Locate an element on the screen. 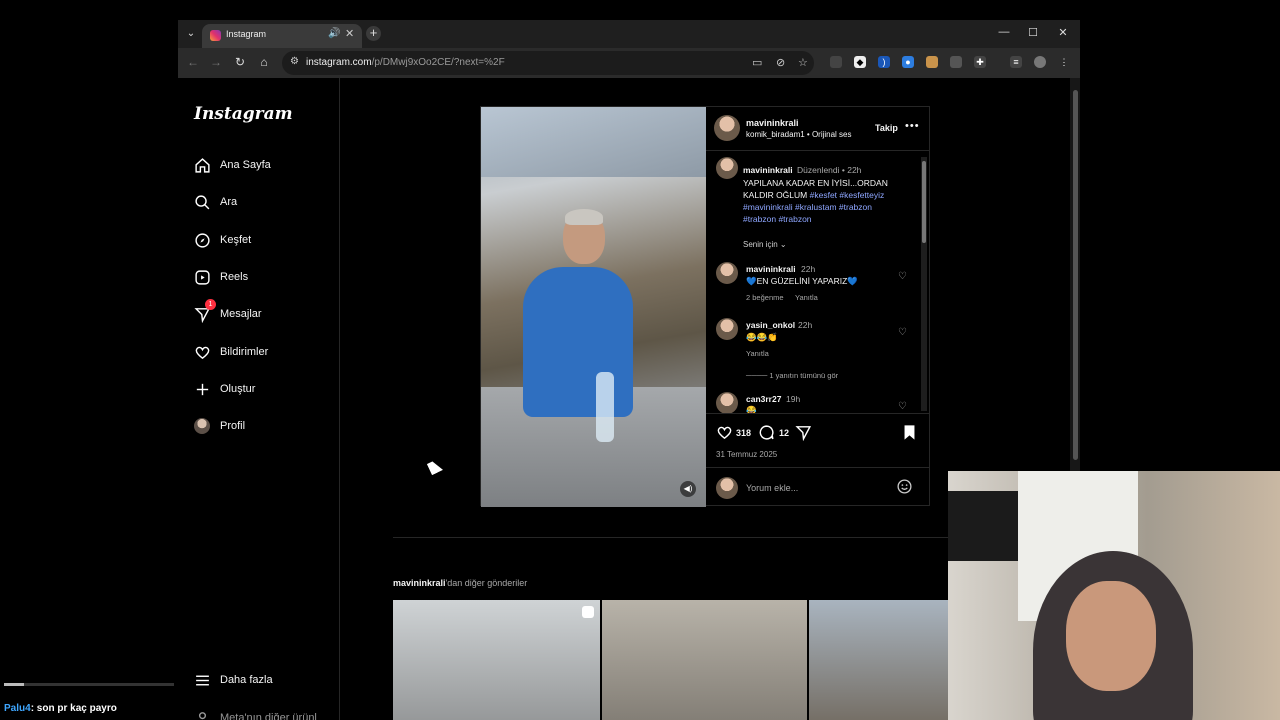 This screenshot has height=720, width=1280. hide-icon: ⊘ is located at coordinates (780, 62).